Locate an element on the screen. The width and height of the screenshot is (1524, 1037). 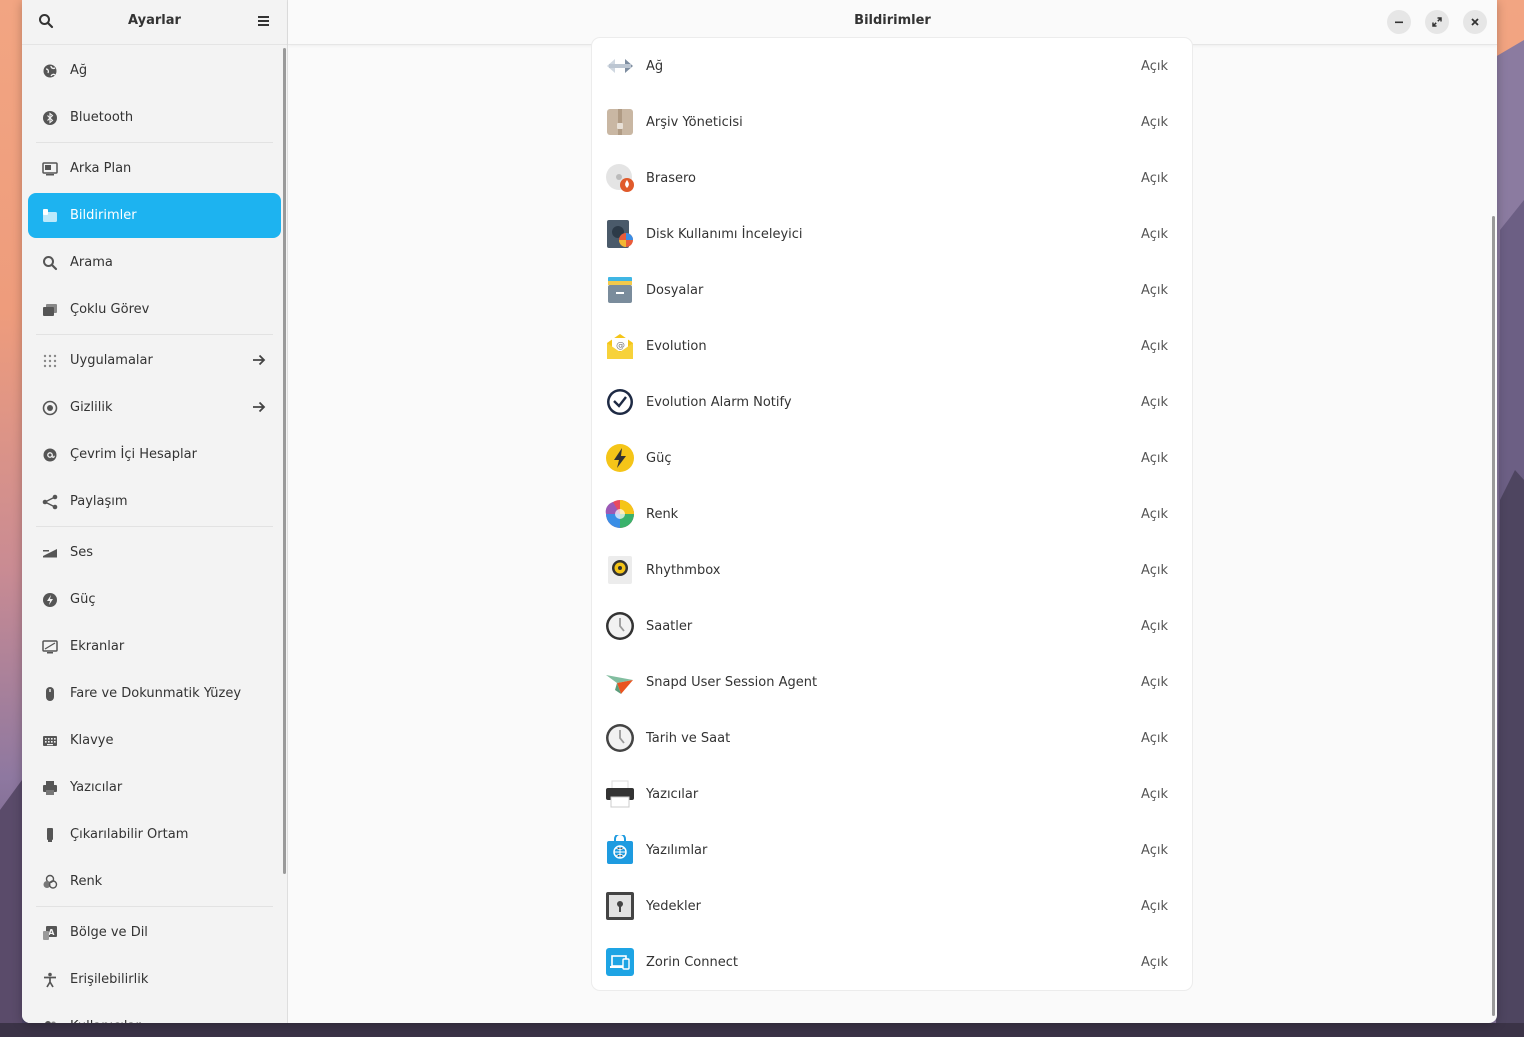
sidebar-item-1: Bluetooth is located at coordinates (154, 117).